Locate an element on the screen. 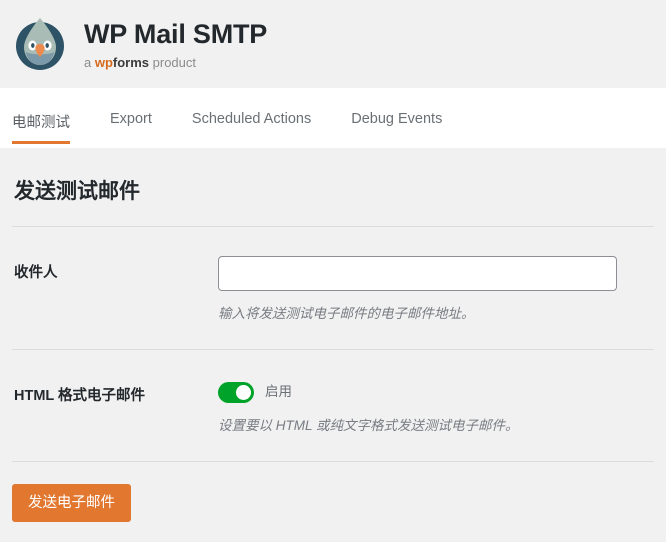  brand-subtitle-prefix: a is located at coordinates (89, 62).